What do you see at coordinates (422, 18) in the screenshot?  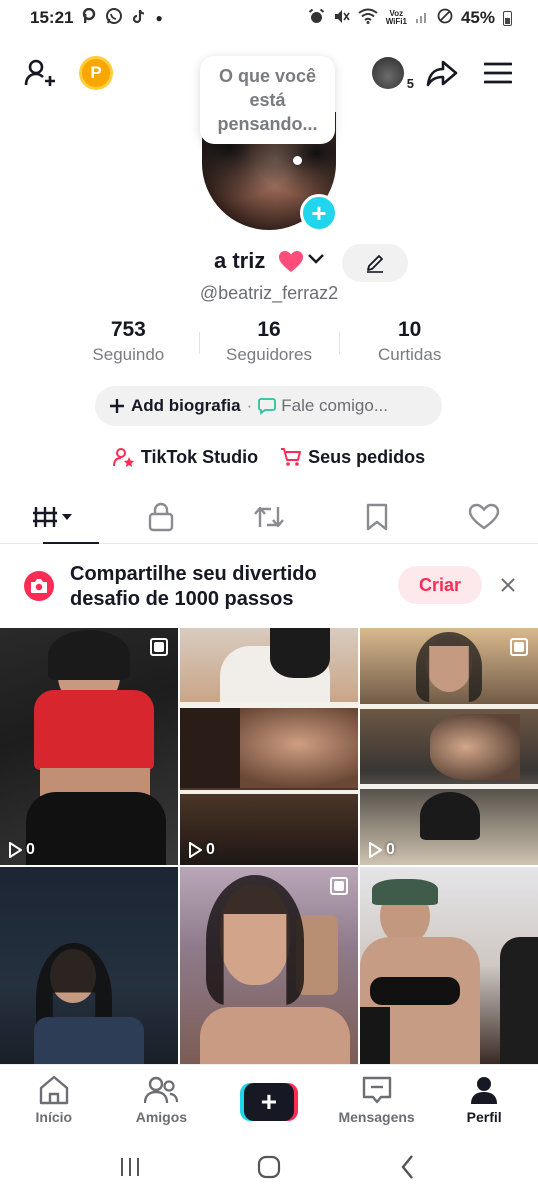 I see `signal-icon` at bounding box center [422, 18].